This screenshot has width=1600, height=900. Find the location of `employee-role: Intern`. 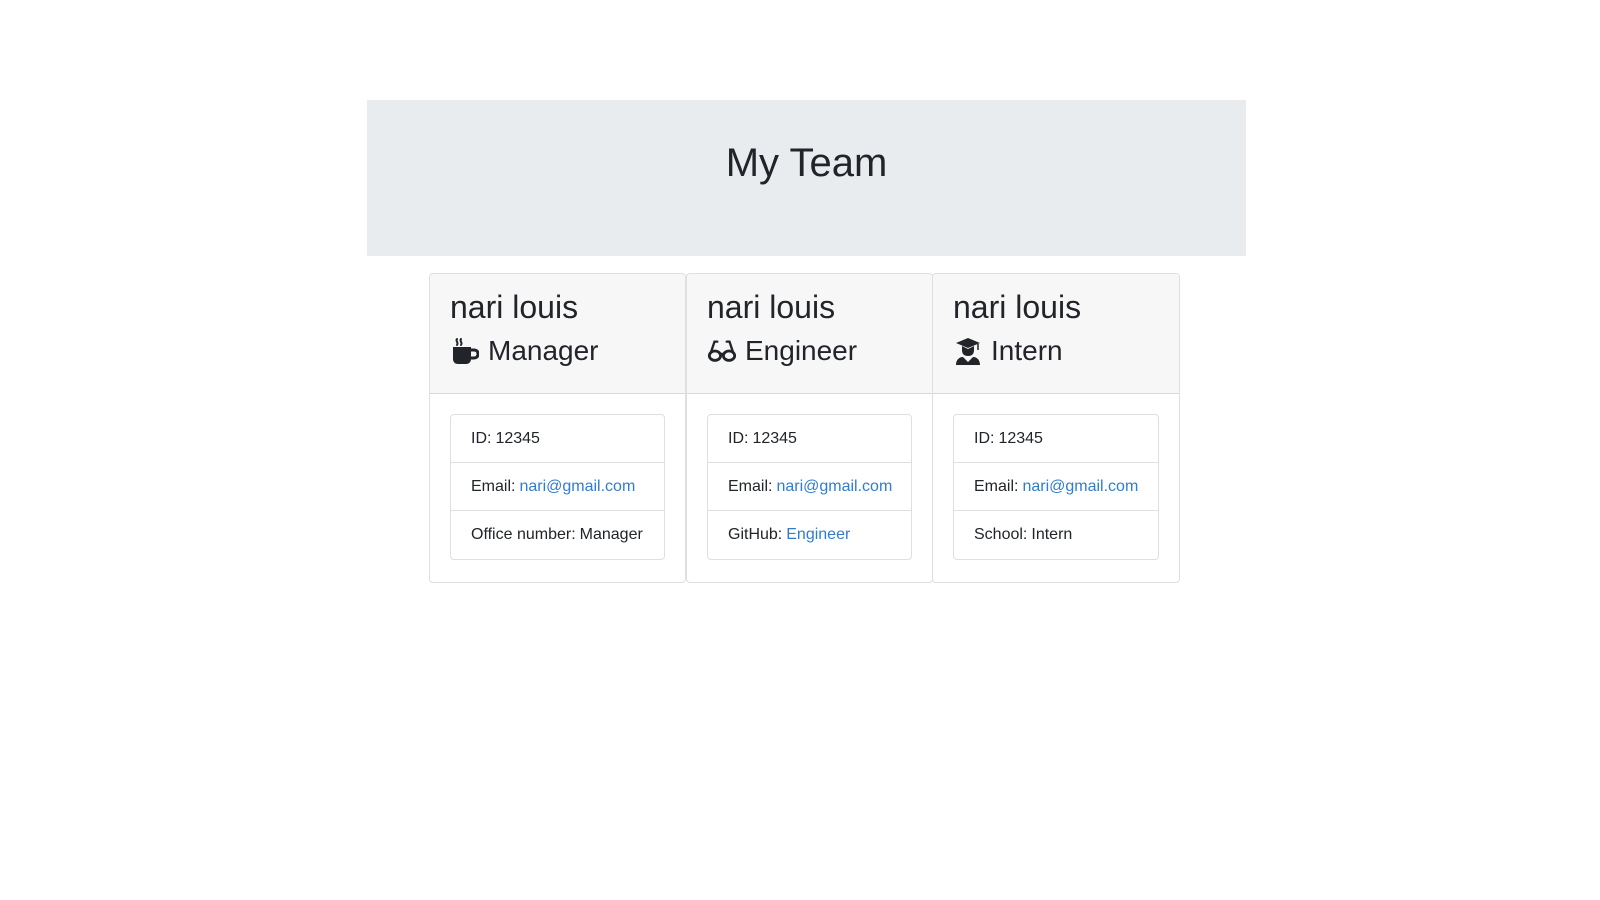

employee-role: Intern is located at coordinates (1056, 351).